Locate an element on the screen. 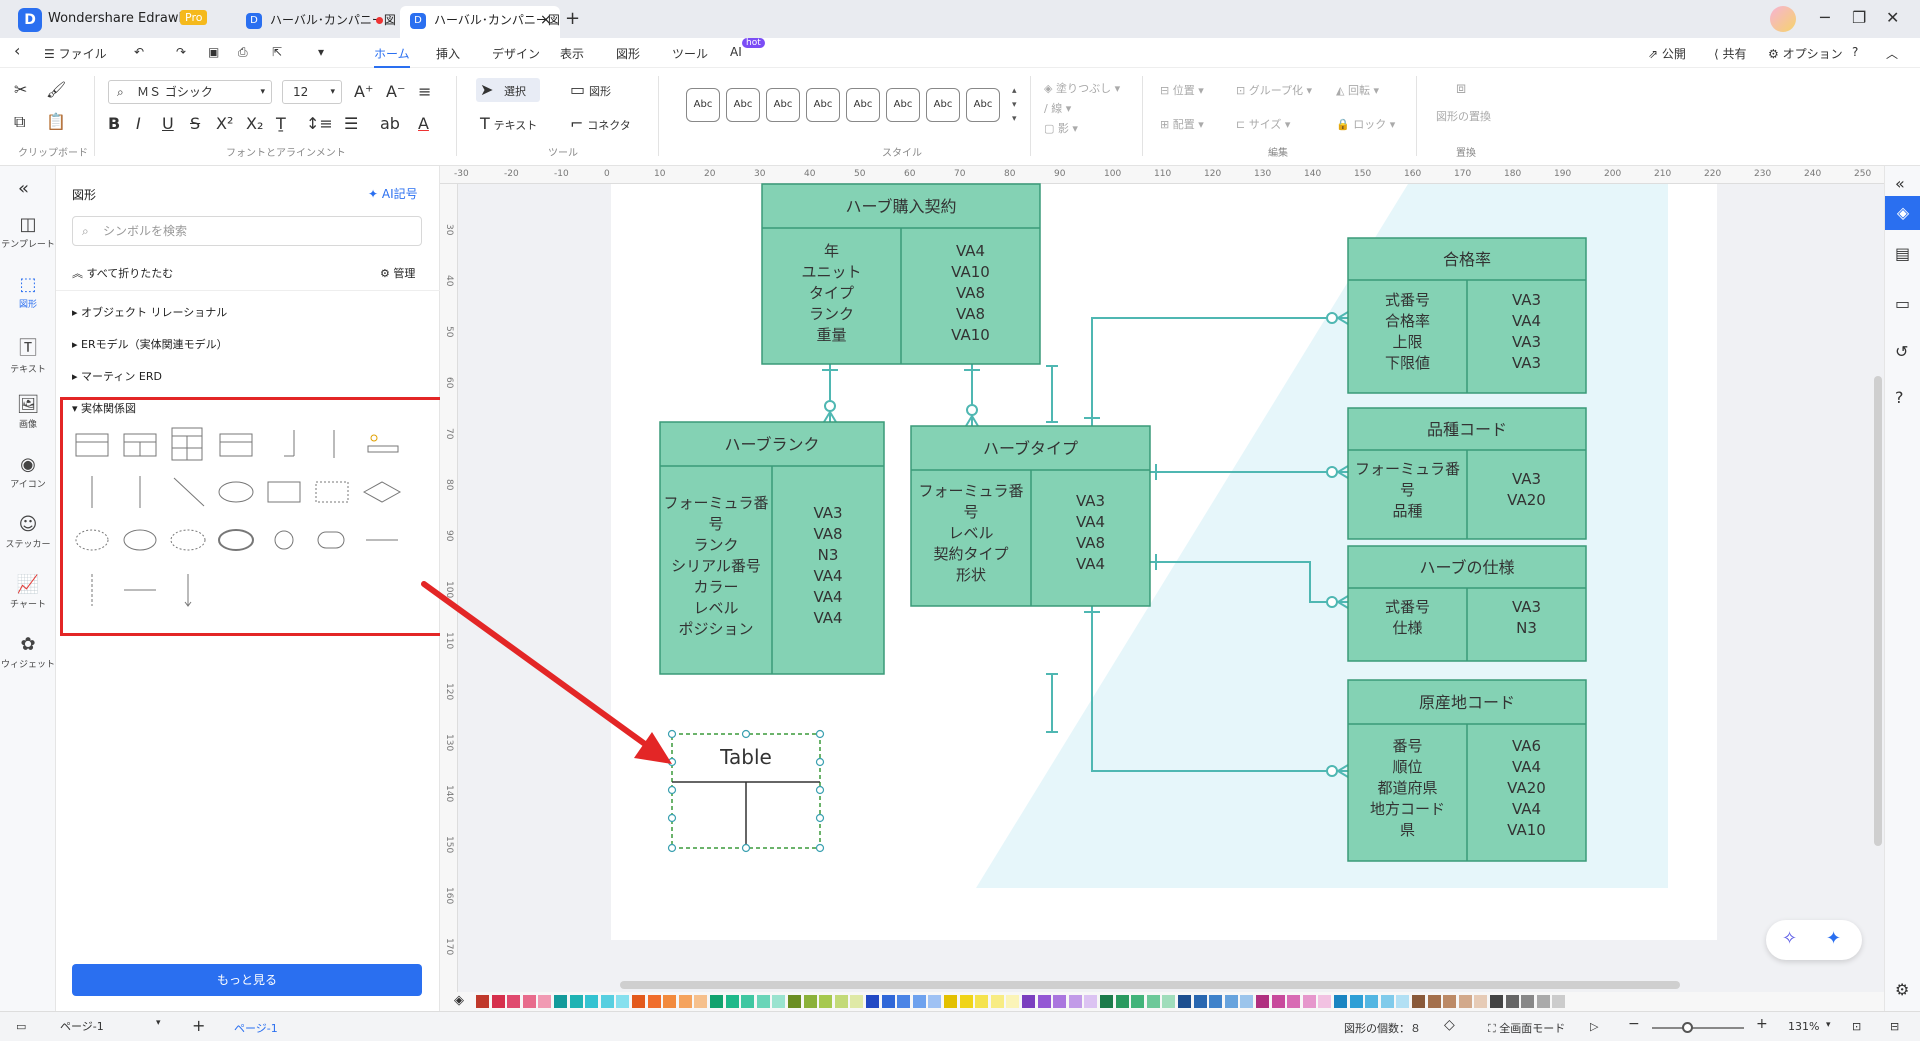 Image resolution: width=1920 pixels, height=1041 pixels. entity-variety-code: 品種コードフォーミュラ番号品種 VA3 VA20 is located at coordinates (1467, 473).